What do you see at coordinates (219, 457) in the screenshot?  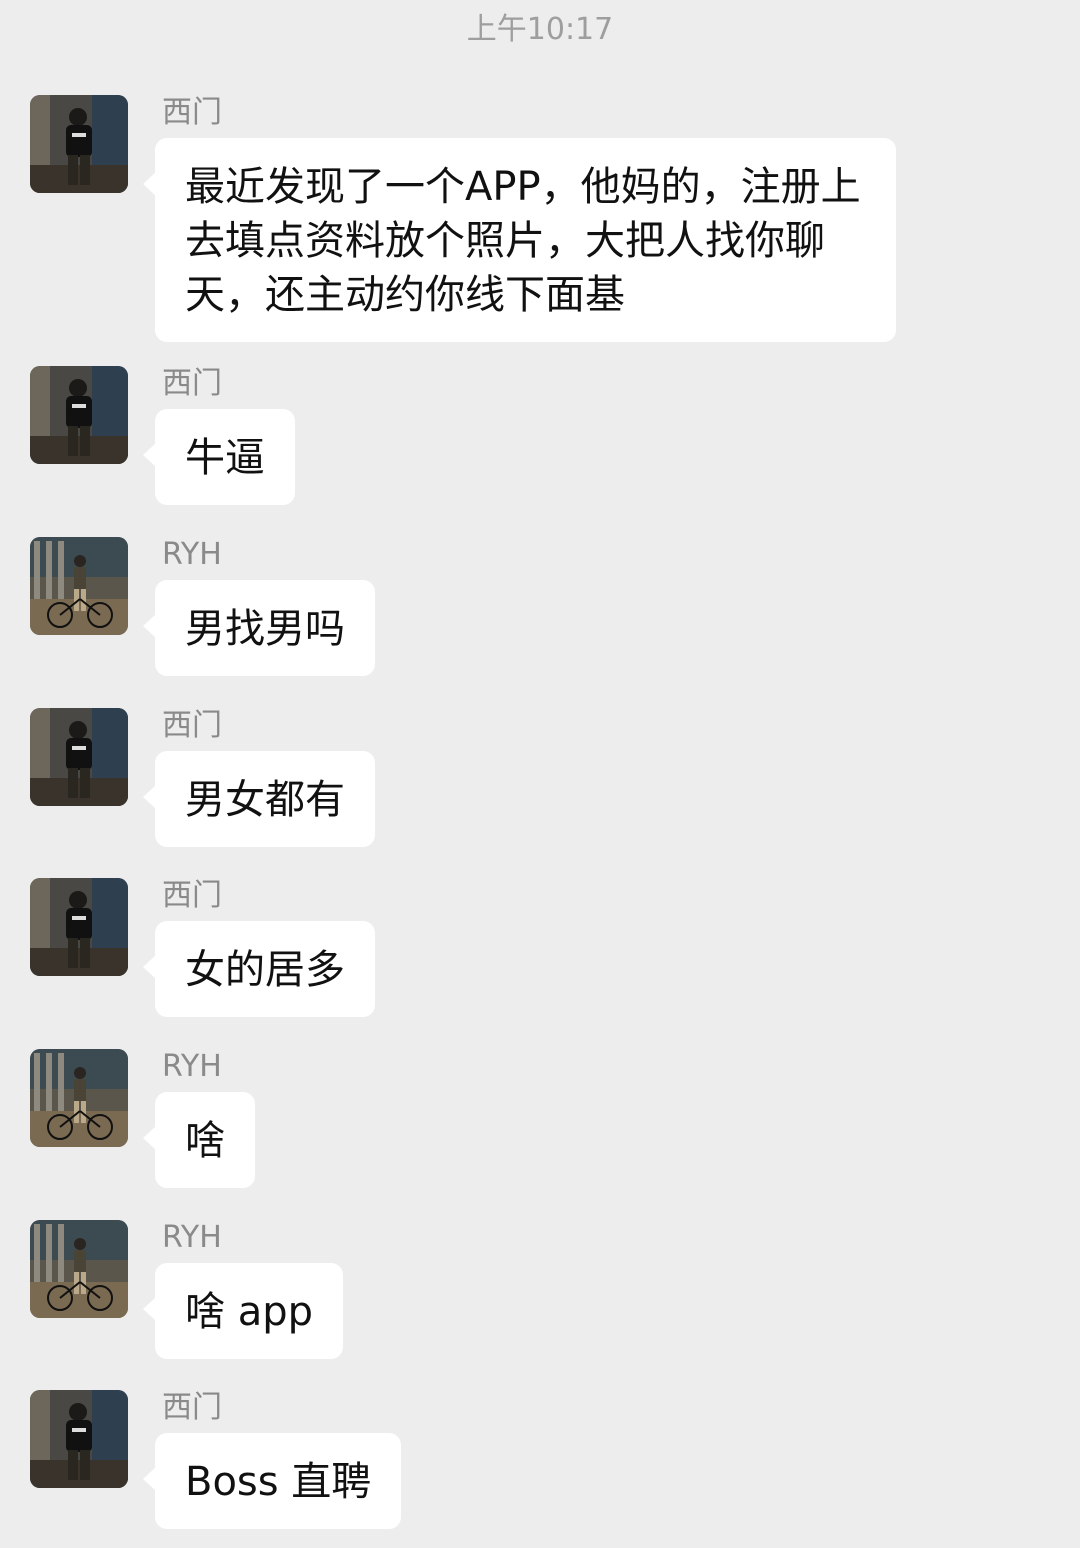 I see `message-bubble: 牛逼` at bounding box center [219, 457].